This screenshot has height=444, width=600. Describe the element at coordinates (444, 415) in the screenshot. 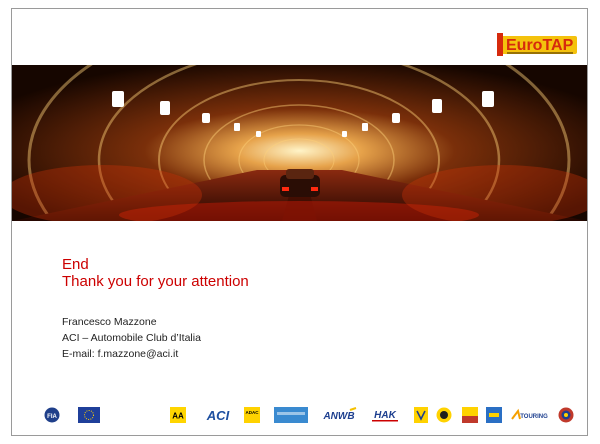

I see `oeamtc-logo-icon` at that location.